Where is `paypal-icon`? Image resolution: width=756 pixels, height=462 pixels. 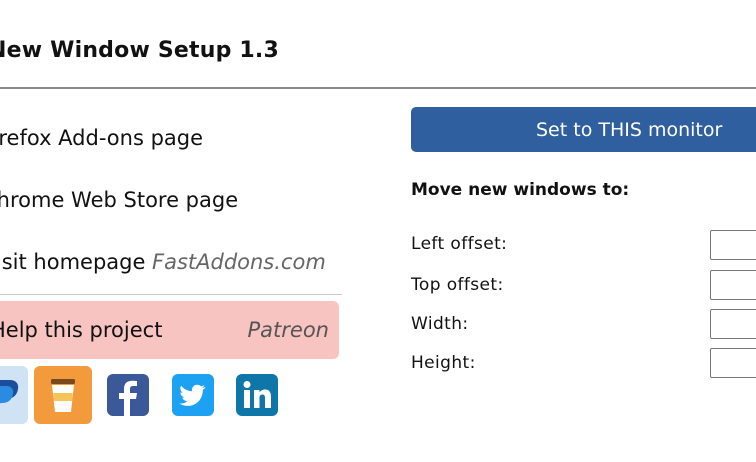
paypal-icon is located at coordinates (14, 395).